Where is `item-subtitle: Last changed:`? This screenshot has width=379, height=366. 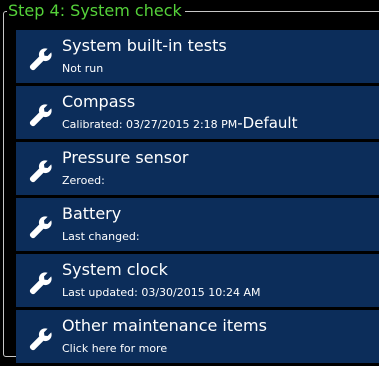
item-subtitle: Last changed: is located at coordinates (101, 236).